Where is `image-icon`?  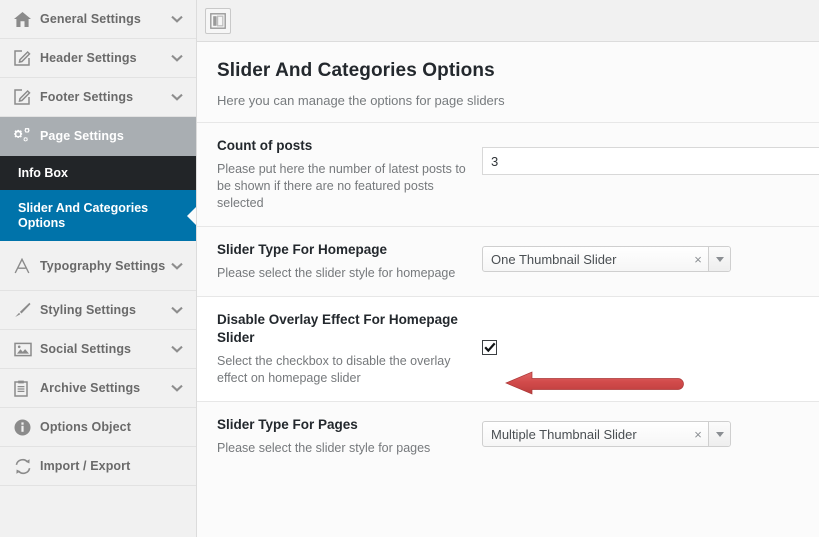
image-icon is located at coordinates (27, 349).